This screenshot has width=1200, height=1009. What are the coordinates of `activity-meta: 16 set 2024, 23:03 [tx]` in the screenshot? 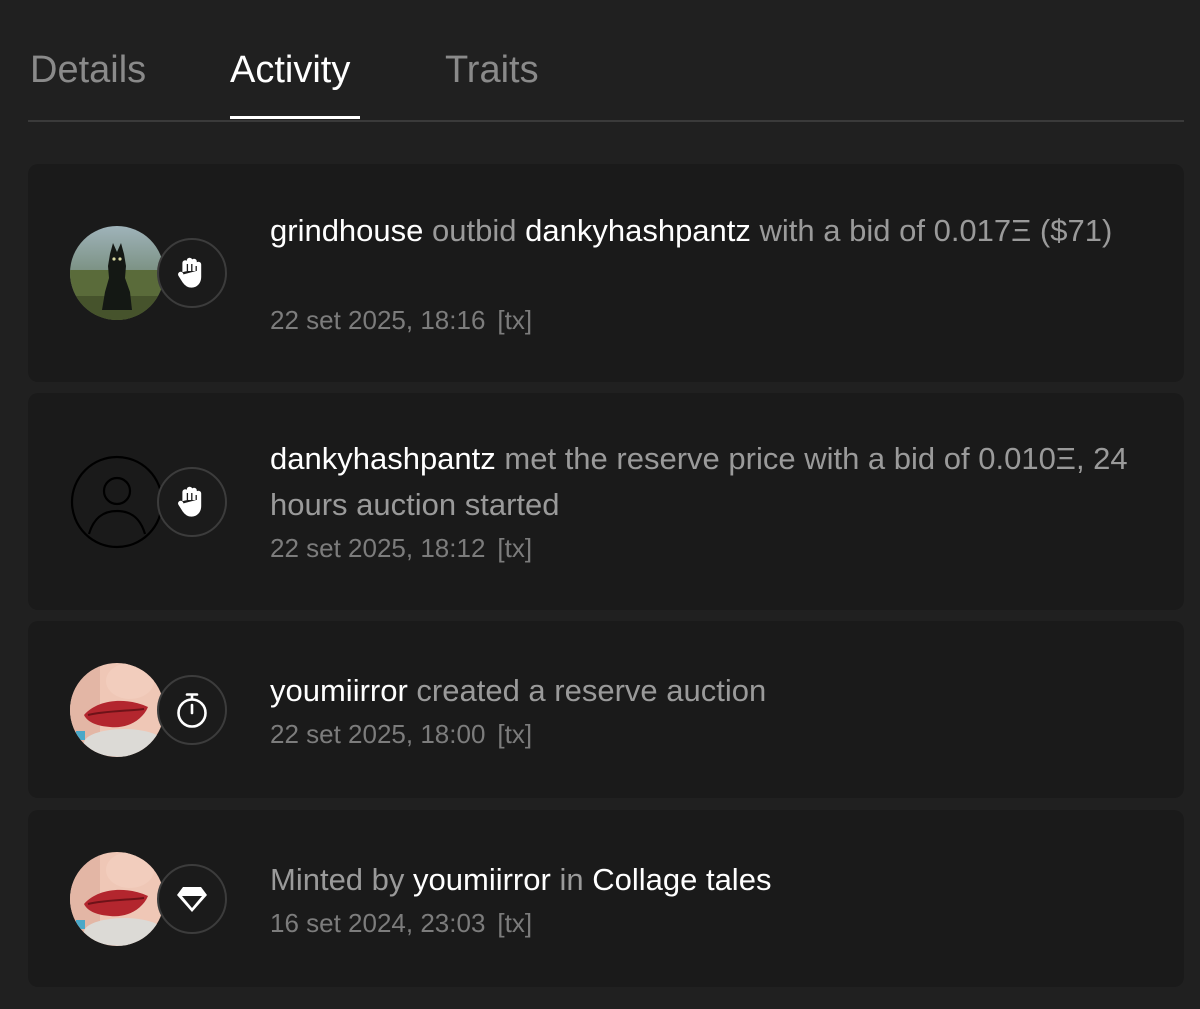 It's located at (401, 923).